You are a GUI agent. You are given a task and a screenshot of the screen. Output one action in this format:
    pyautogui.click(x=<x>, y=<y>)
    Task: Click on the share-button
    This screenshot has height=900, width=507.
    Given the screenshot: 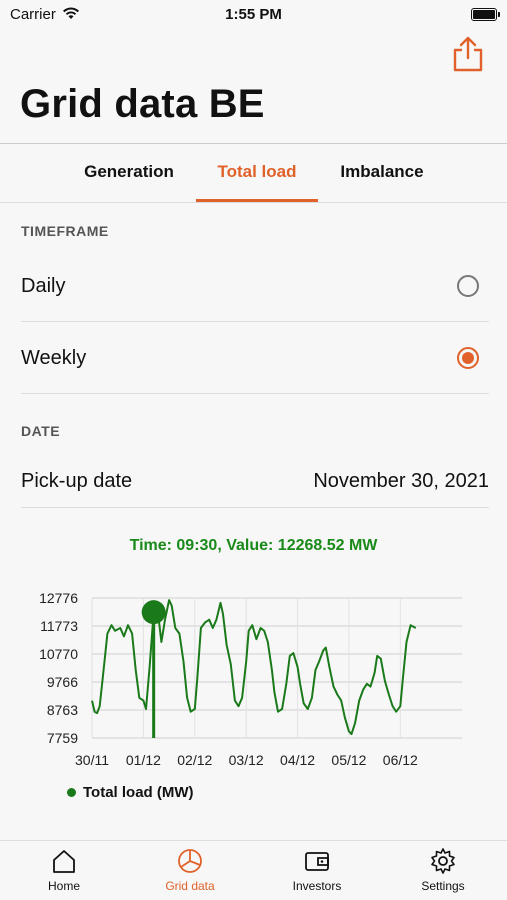 What is the action you would take?
    pyautogui.click(x=468, y=54)
    